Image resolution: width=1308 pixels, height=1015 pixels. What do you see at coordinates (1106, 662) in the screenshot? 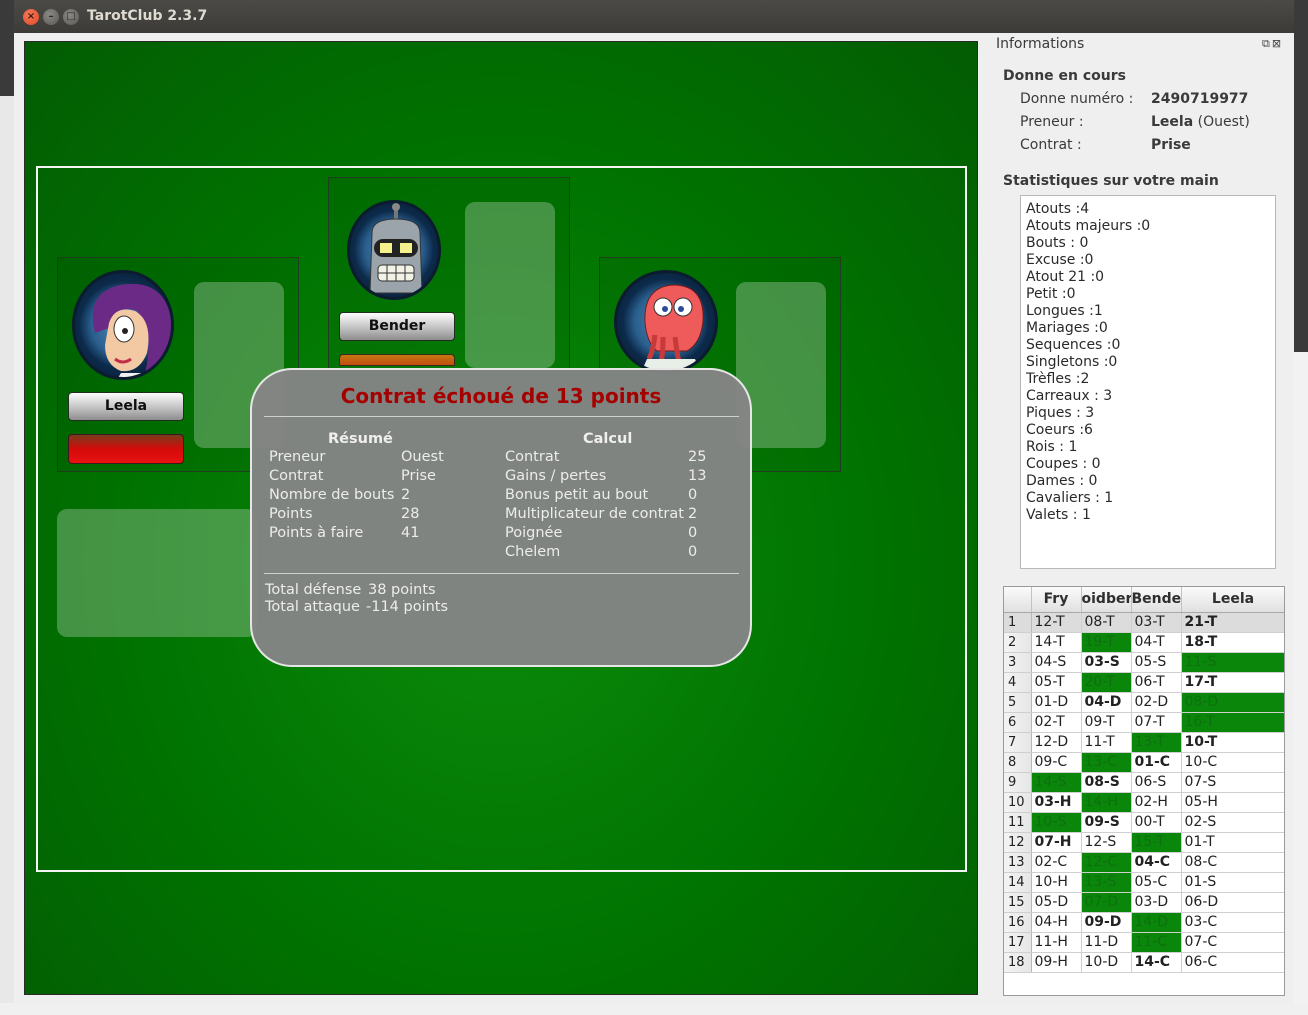
I see `table-cell: 03-S` at bounding box center [1106, 662].